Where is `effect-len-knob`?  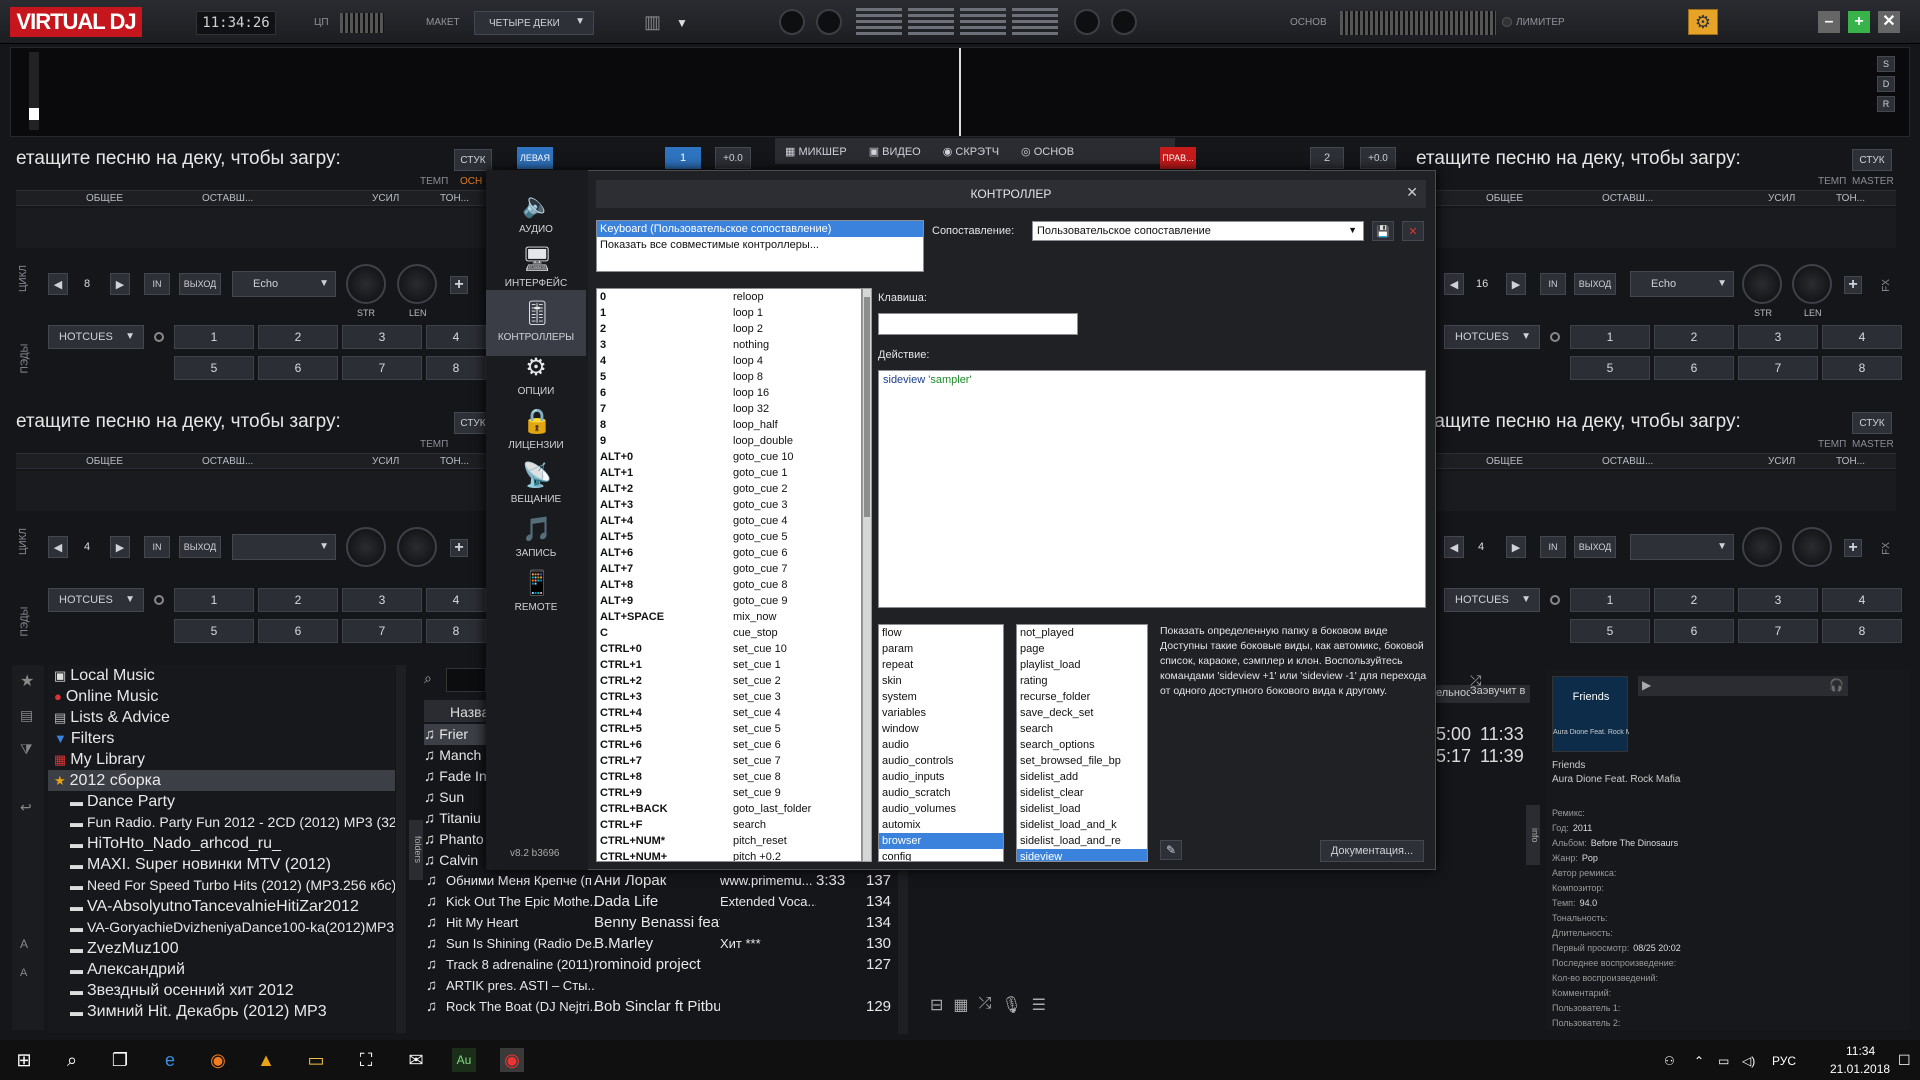 effect-len-knob is located at coordinates (1812, 284).